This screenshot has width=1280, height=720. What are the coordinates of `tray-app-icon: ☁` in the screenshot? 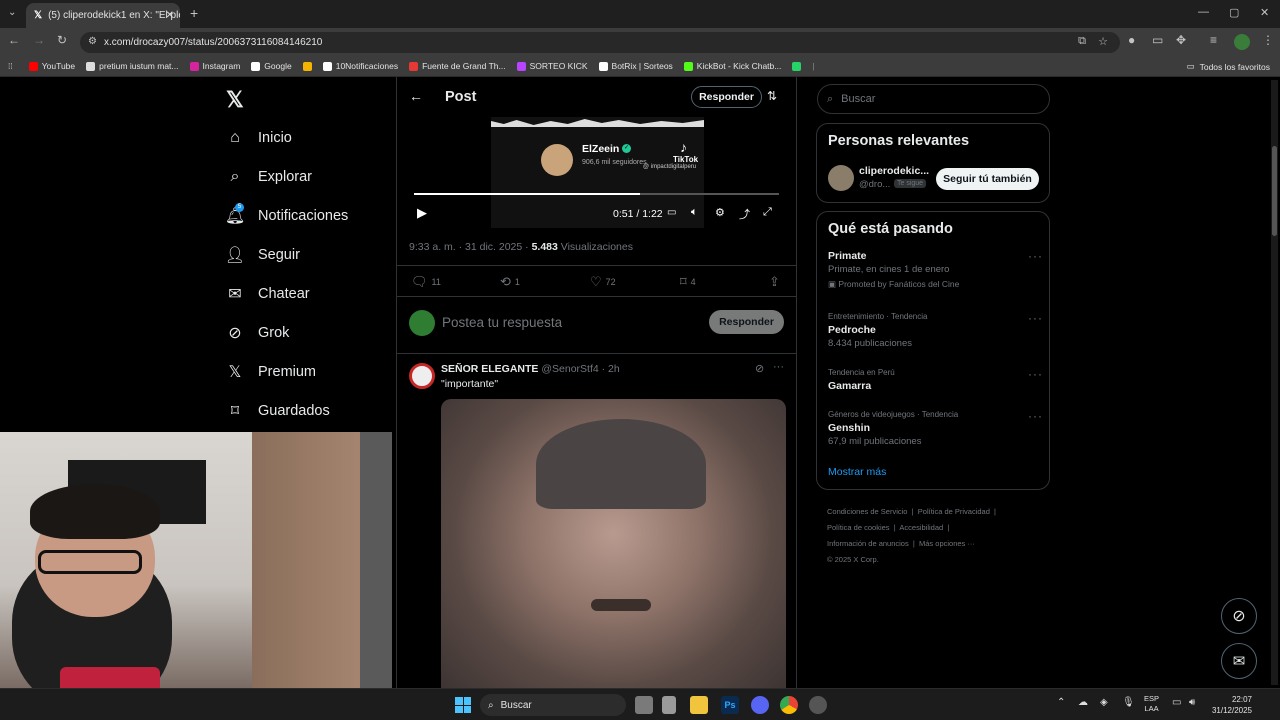 It's located at (1083, 702).